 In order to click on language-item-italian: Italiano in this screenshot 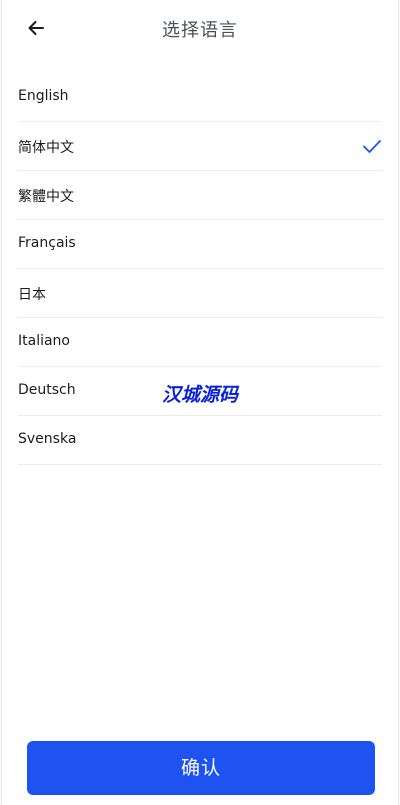, I will do `click(200, 342)`.